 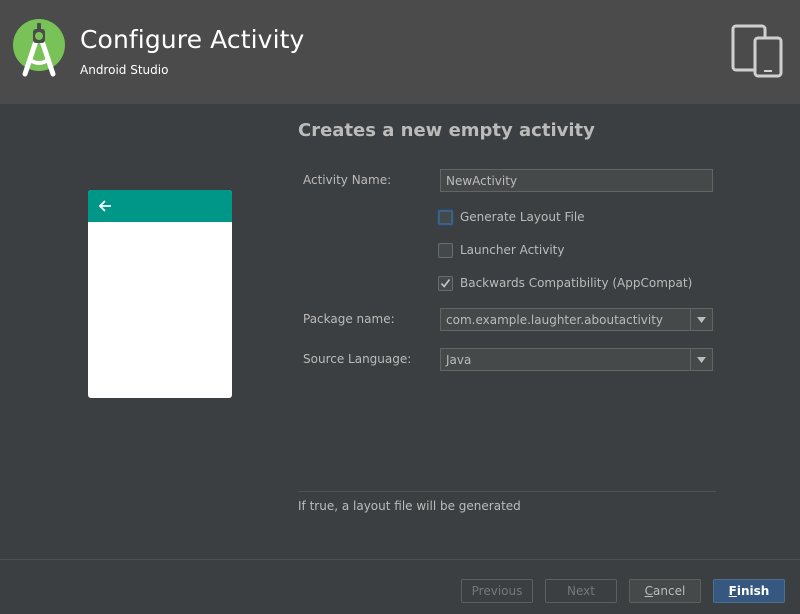 I want to click on package-name-combo: com.example.laughter.aboutactivity, so click(x=576, y=319).